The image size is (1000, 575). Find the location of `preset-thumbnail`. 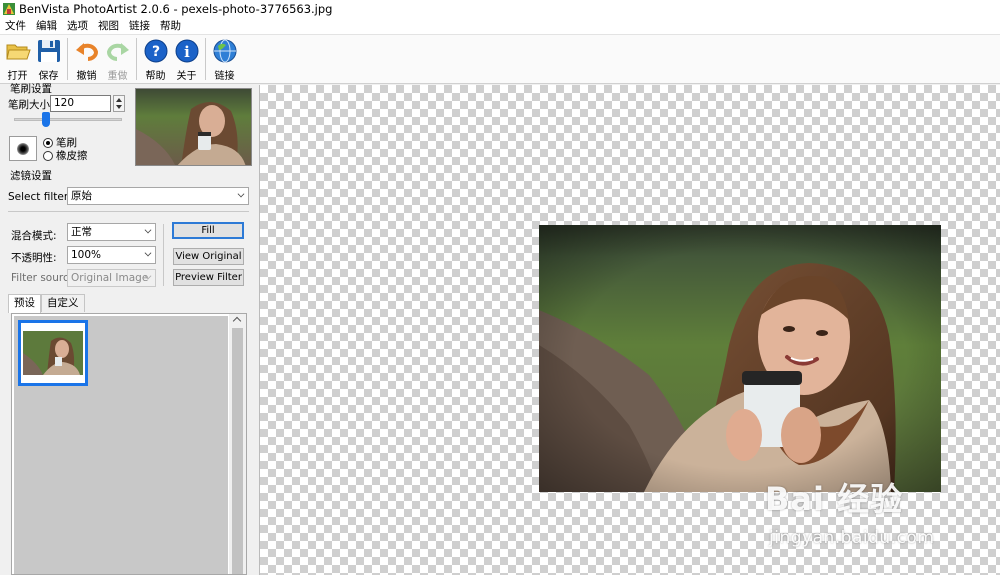

preset-thumbnail is located at coordinates (53, 353).